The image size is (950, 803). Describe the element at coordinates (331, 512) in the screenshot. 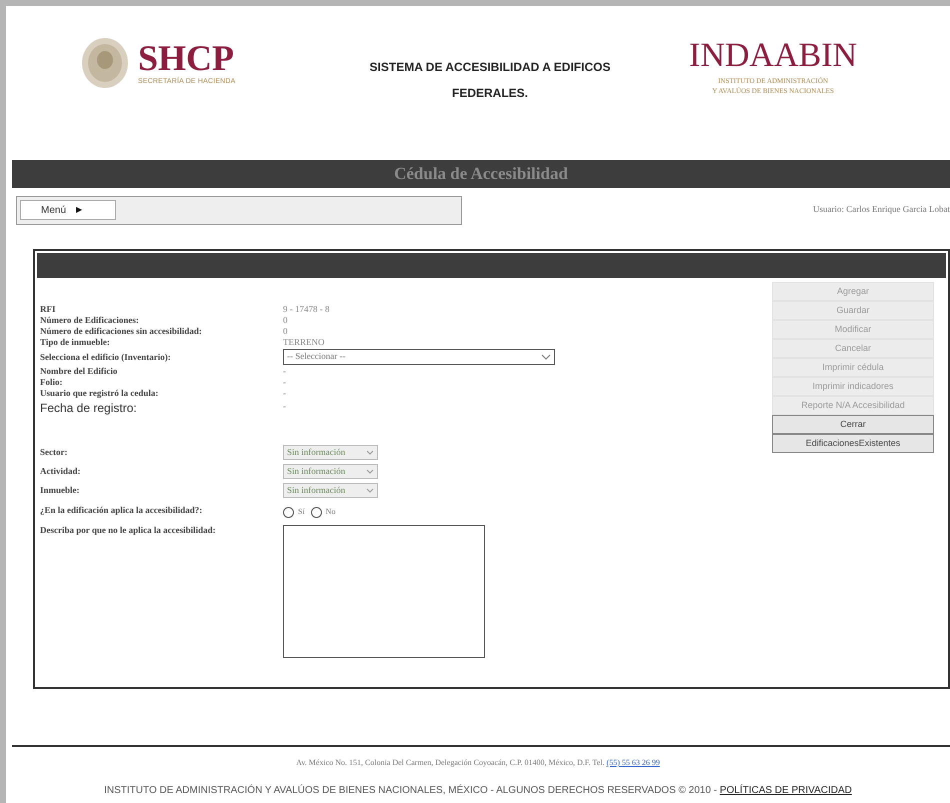

I see `radio-label: No` at that location.